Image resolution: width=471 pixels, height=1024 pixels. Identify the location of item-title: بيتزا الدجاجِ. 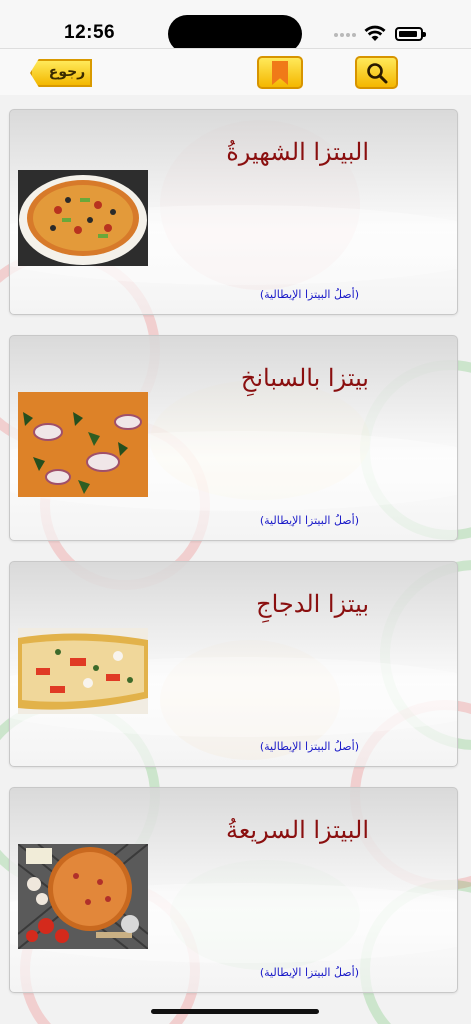
(312, 604).